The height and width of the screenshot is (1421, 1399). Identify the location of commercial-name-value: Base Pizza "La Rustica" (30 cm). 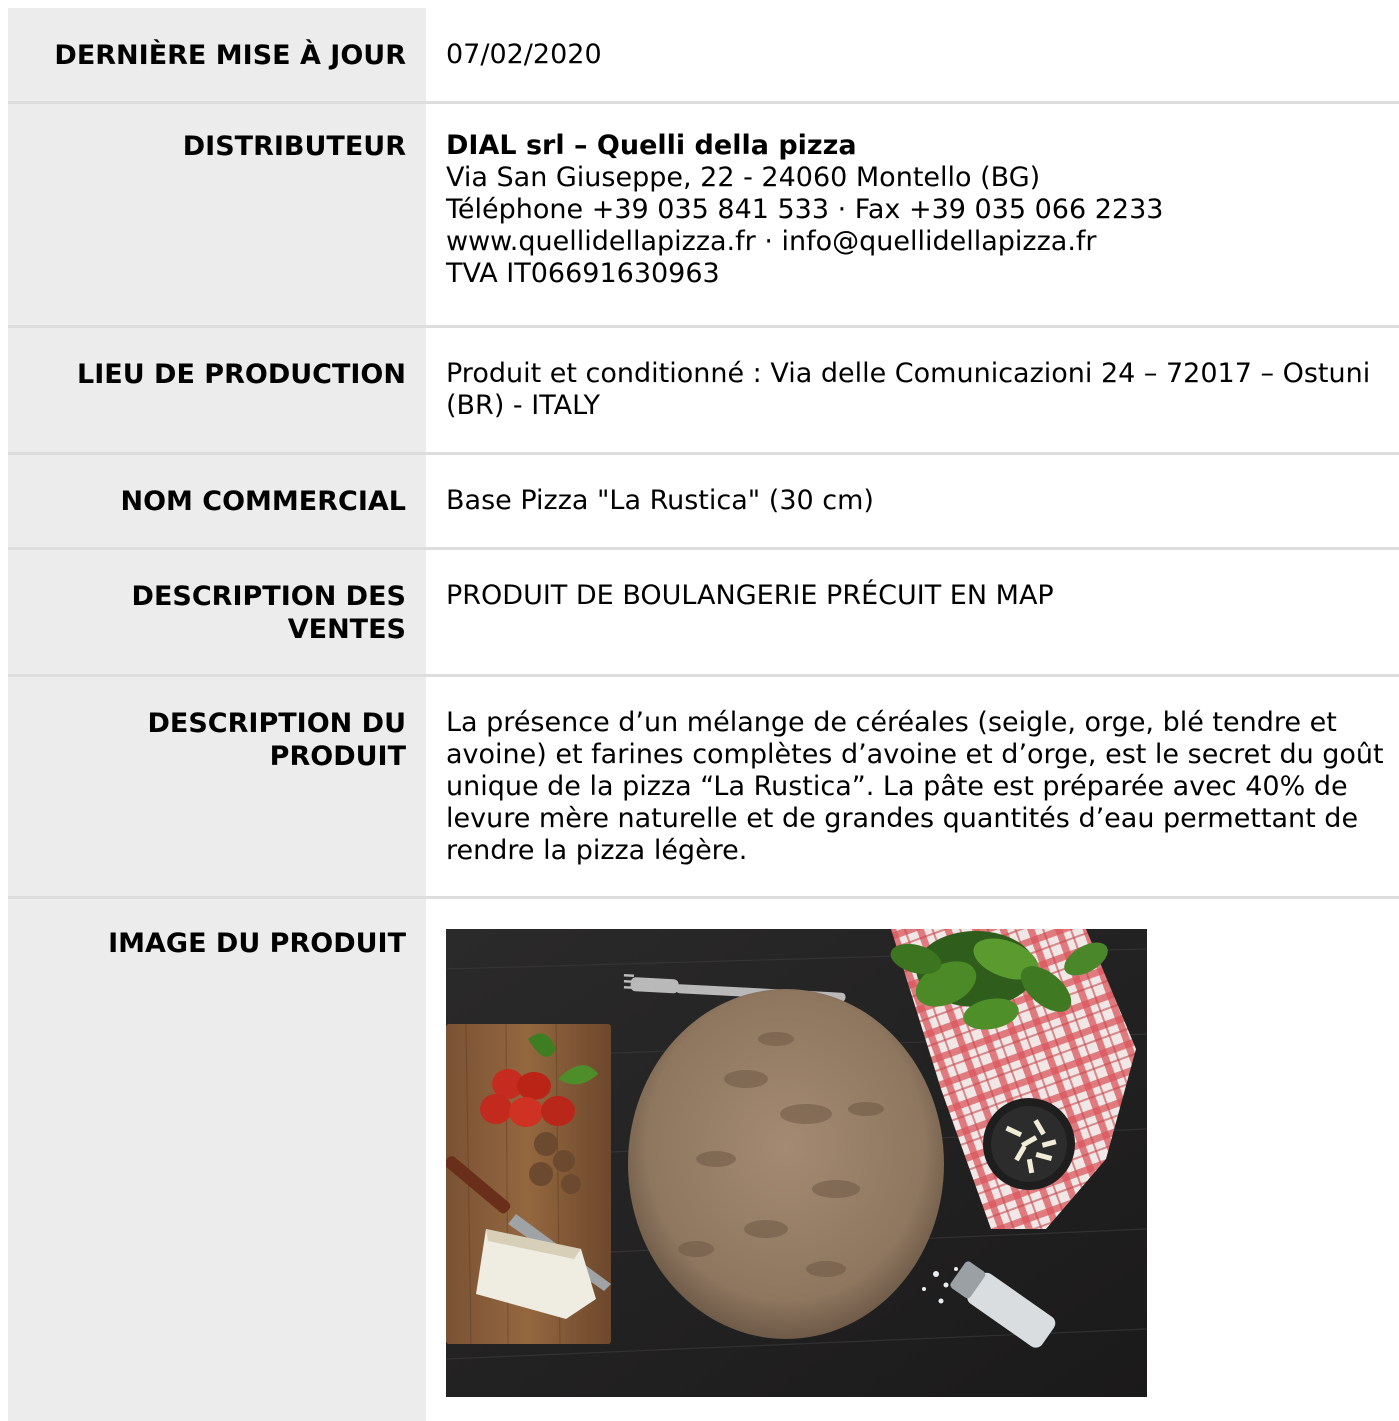
(660, 500).